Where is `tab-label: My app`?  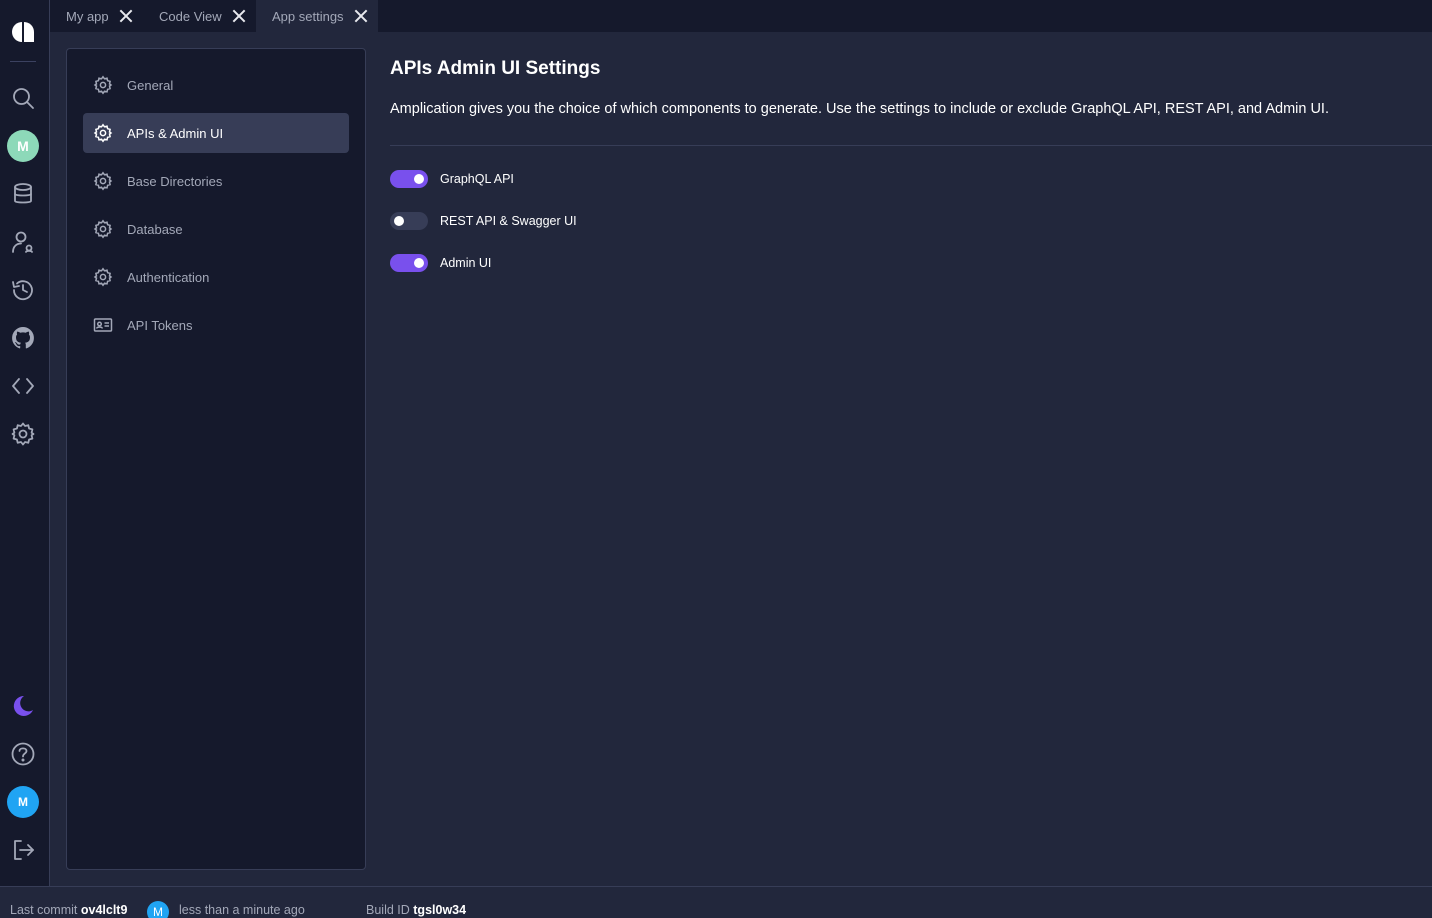
tab-label: My app is located at coordinates (87, 16).